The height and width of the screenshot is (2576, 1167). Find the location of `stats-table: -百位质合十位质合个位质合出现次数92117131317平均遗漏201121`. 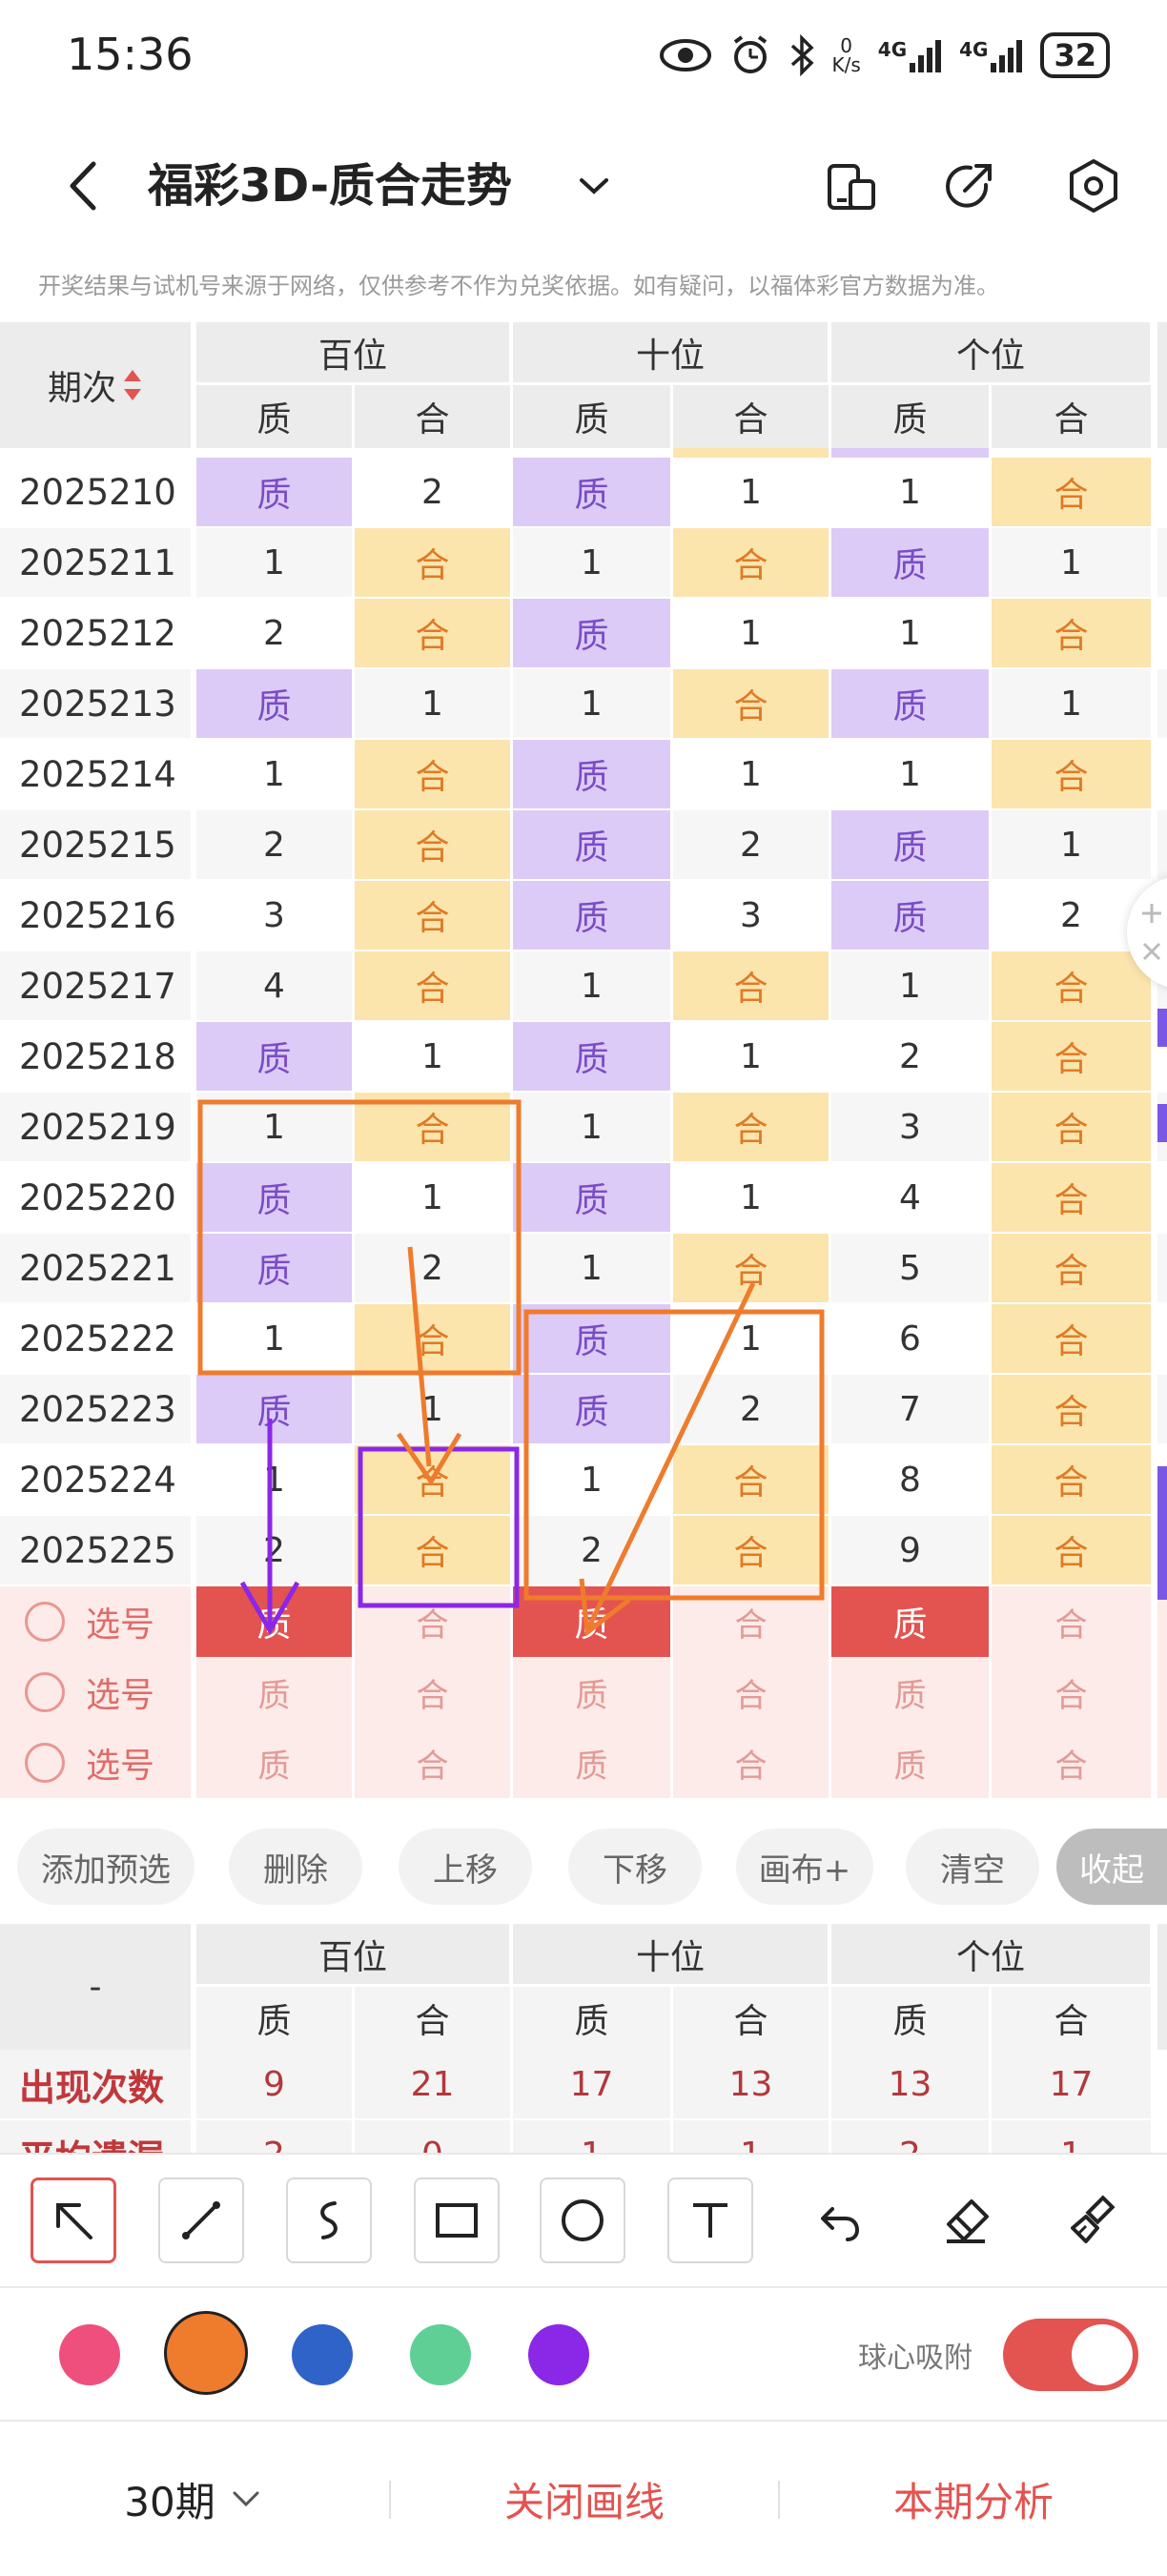

stats-table: -百位质合十位质合个位质合出现次数92117131317平均遗漏201121 is located at coordinates (583, 2038).